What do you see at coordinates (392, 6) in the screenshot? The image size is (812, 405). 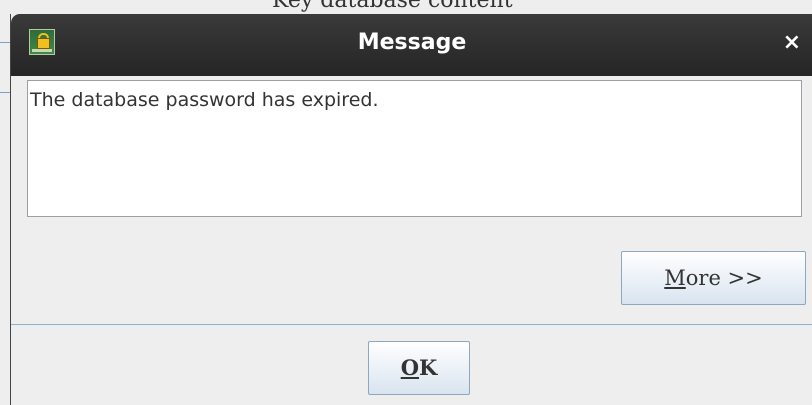 I see `background-window-title: Key database content` at bounding box center [392, 6].